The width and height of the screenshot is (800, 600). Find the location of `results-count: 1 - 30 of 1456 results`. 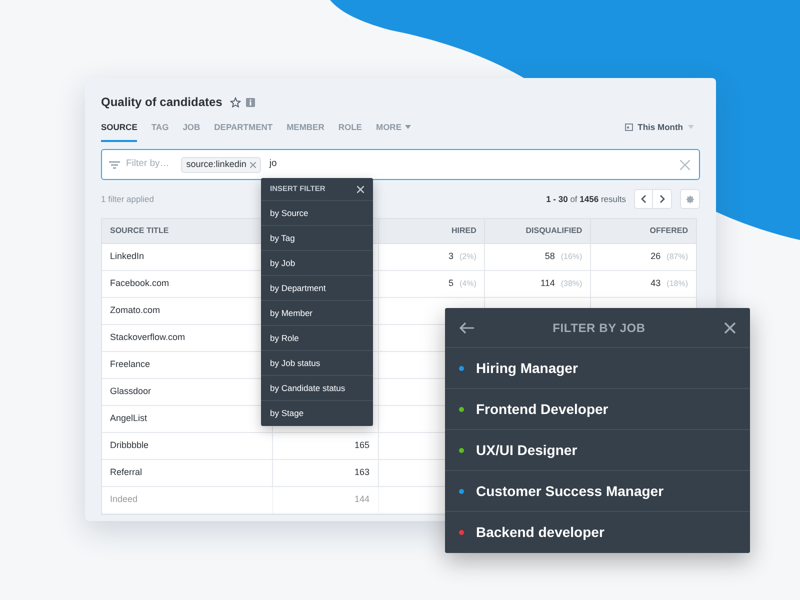

results-count: 1 - 30 of 1456 results is located at coordinates (586, 199).